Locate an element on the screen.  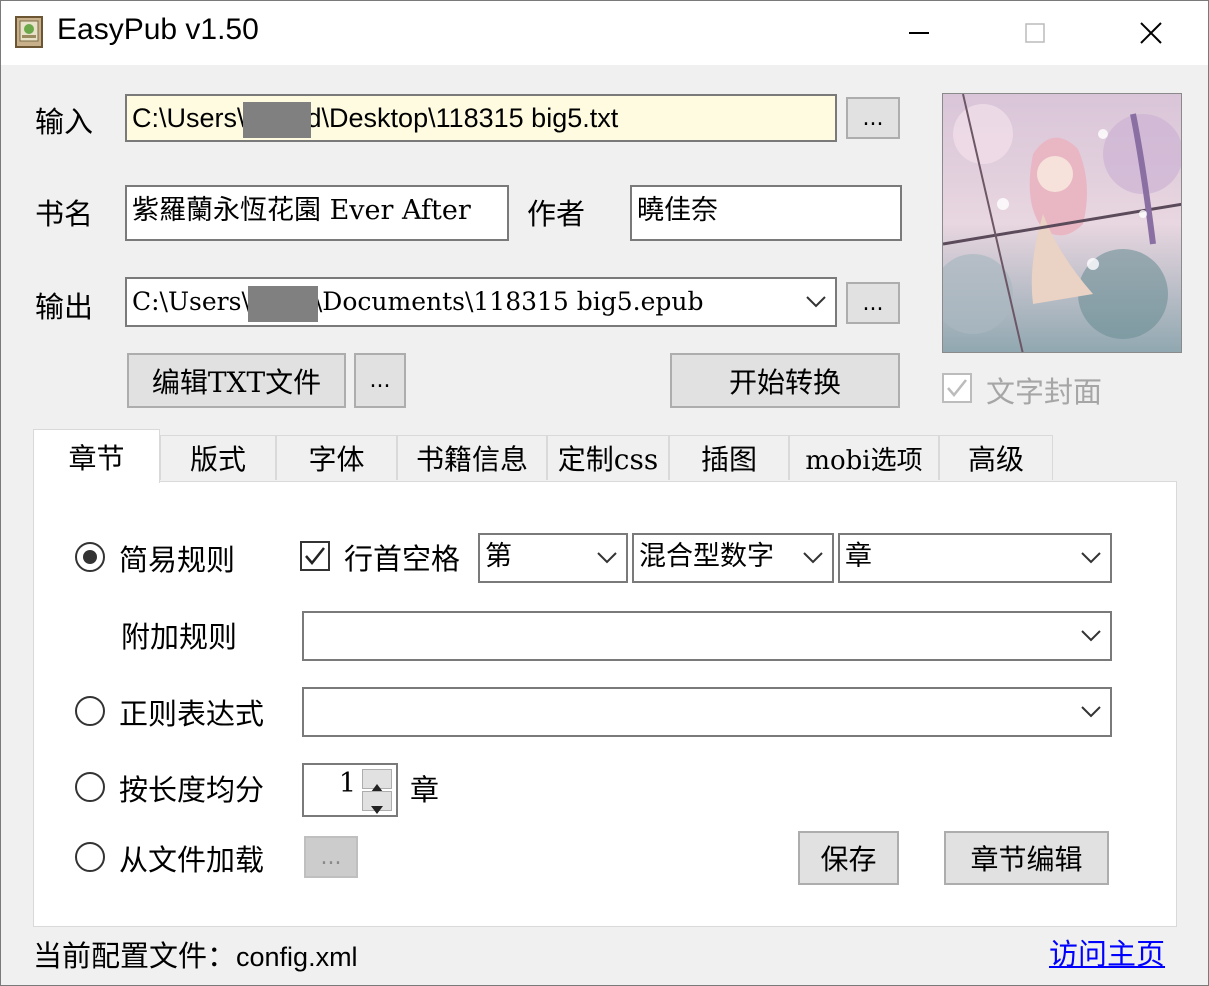
output-label: 输出 is located at coordinates (64, 307).